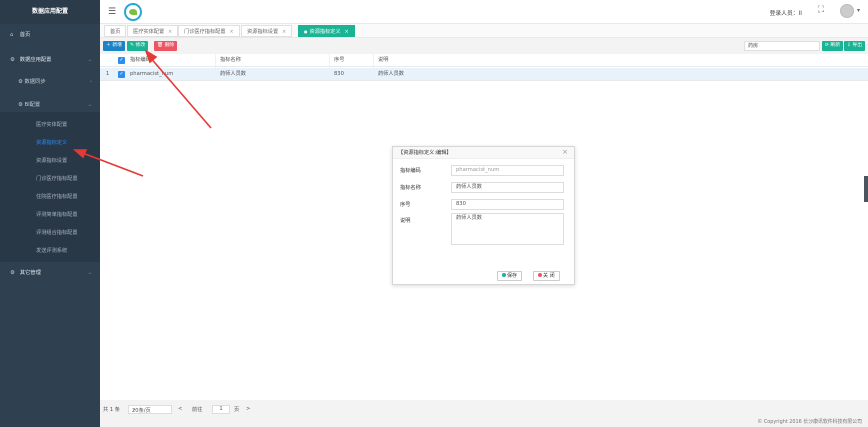 The image size is (868, 427). I want to click on sidebar-item-label: 数据应用配置, so click(35, 60).